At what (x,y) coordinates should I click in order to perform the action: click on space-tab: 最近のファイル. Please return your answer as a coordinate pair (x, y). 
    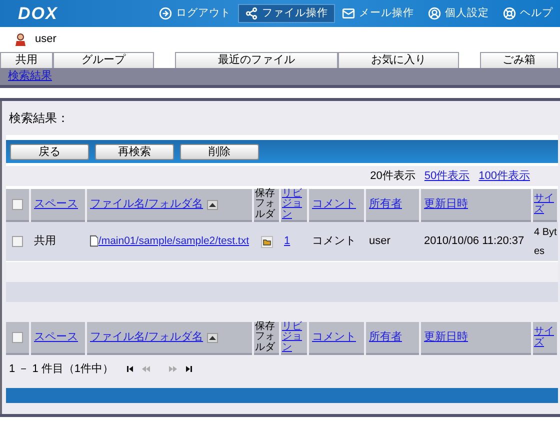
    Looking at the image, I should click on (256, 60).